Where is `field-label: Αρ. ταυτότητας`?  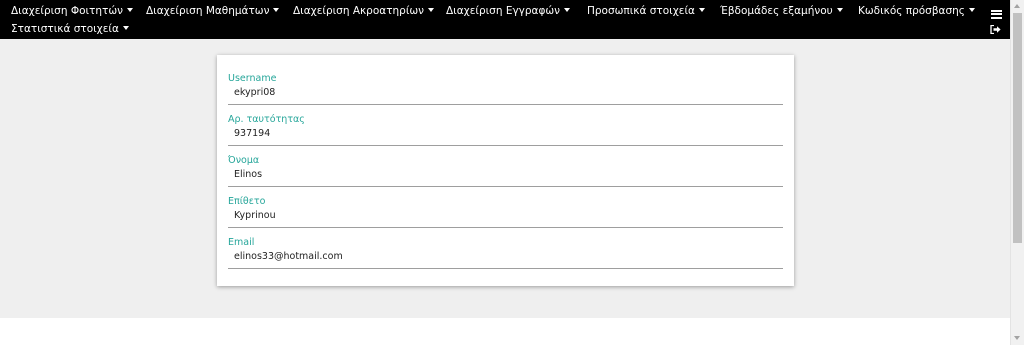 field-label: Αρ. ταυτότητας is located at coordinates (266, 119).